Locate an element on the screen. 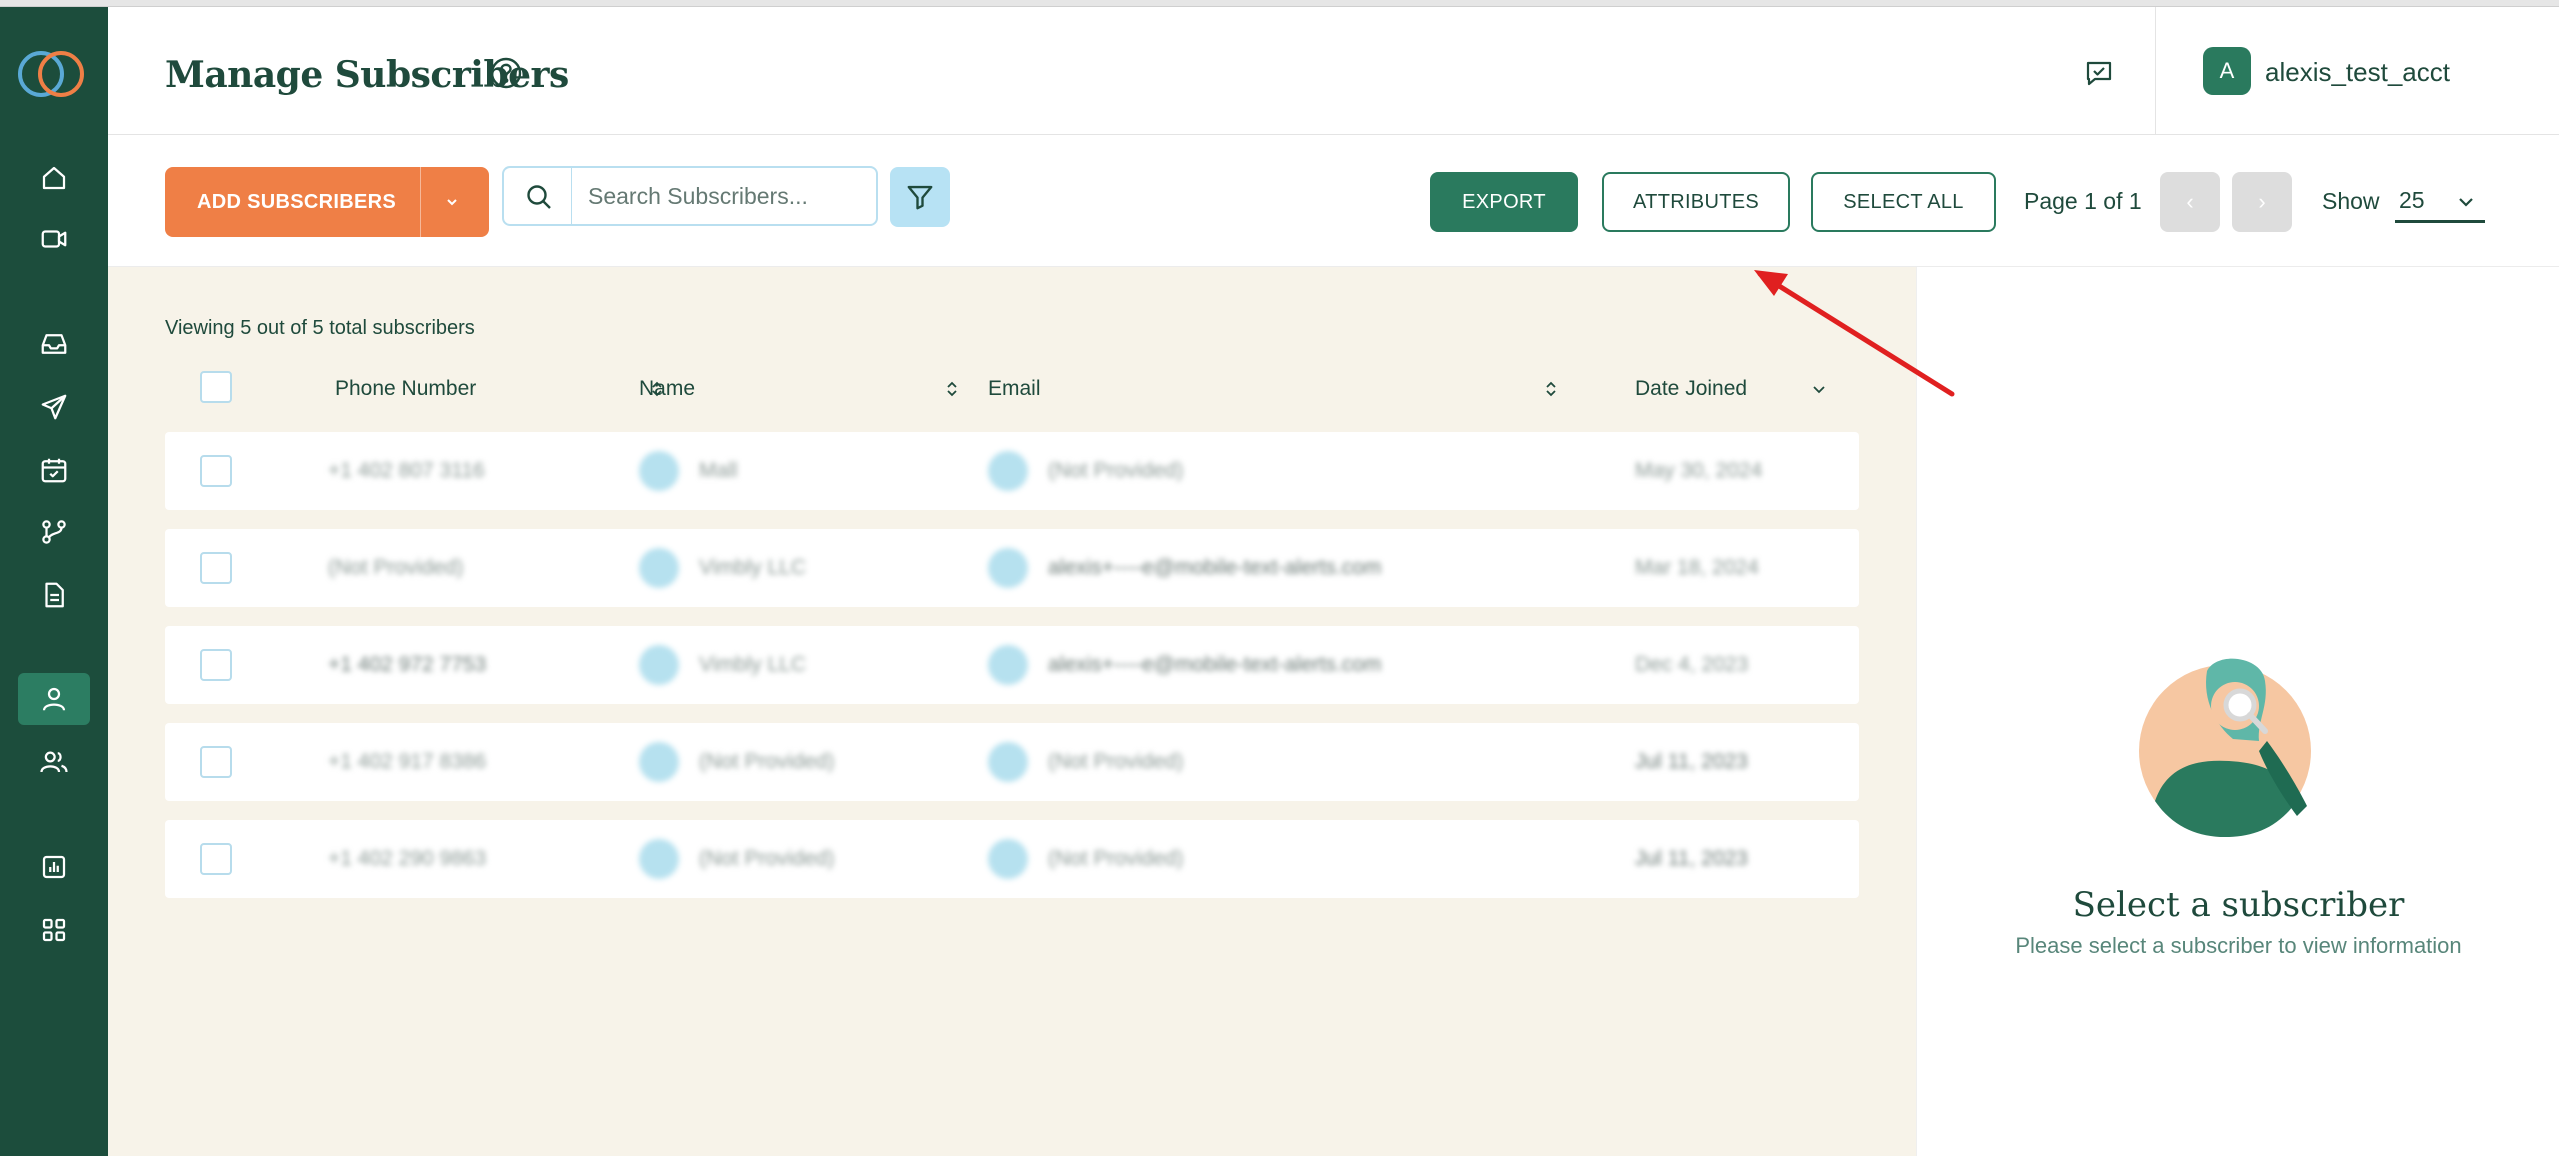  search-icon is located at coordinates (539, 197).